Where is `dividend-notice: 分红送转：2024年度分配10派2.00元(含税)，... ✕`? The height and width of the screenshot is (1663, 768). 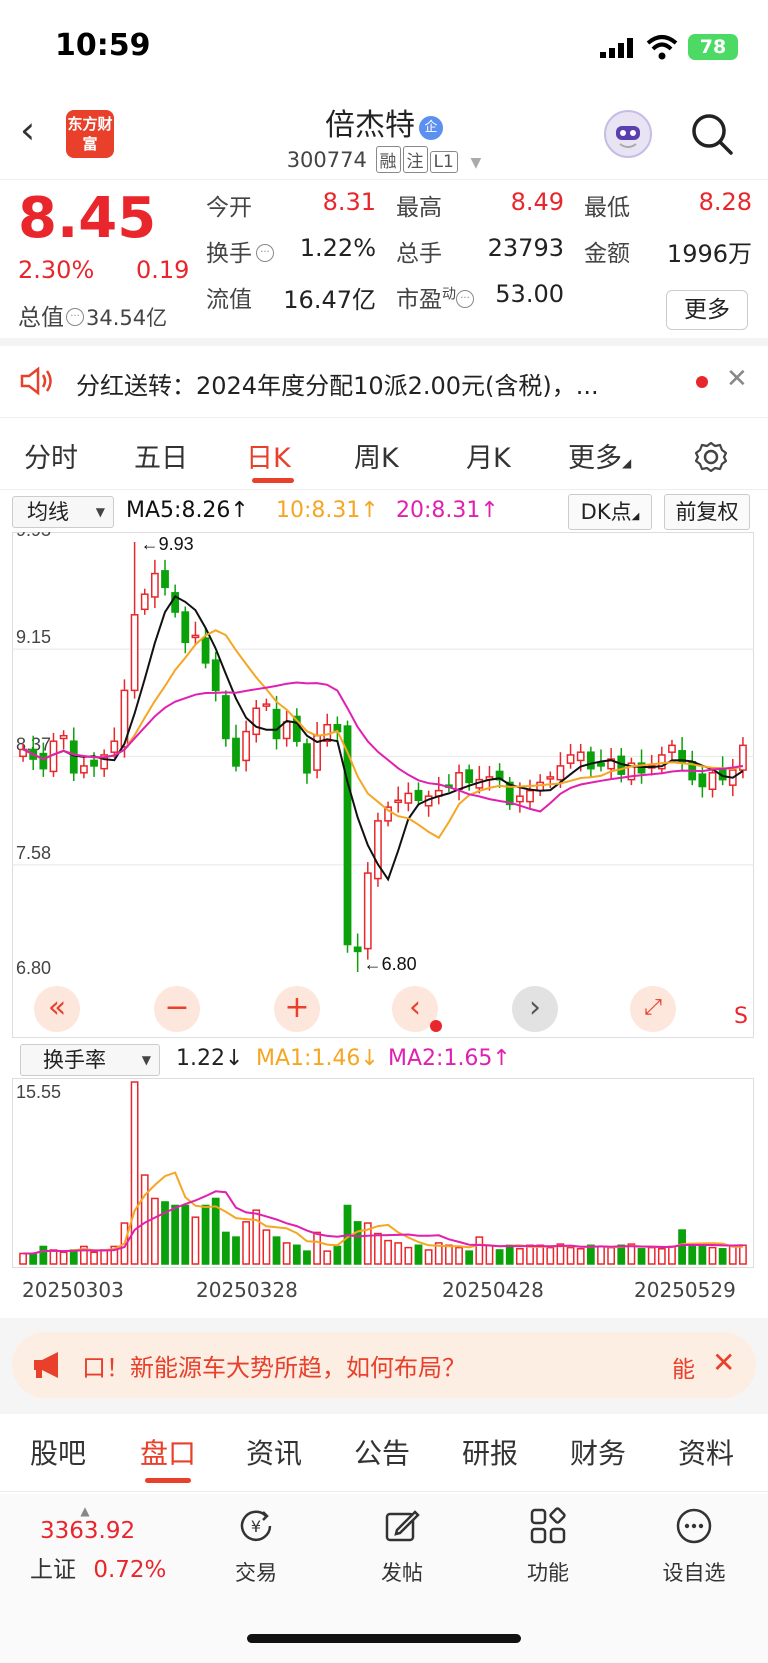
dividend-notice: 分红送转：2024年度分配10派2.00元(含税)，... ✕ is located at coordinates (384, 382).